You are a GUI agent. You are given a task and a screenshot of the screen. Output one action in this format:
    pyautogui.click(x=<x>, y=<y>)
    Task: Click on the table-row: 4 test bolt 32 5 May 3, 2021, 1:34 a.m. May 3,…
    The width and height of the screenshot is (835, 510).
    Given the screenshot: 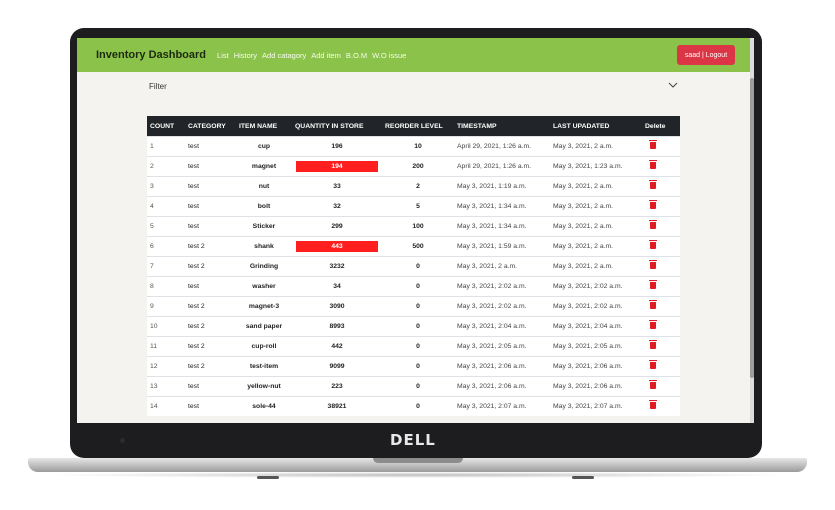 What is the action you would take?
    pyautogui.click(x=413, y=206)
    